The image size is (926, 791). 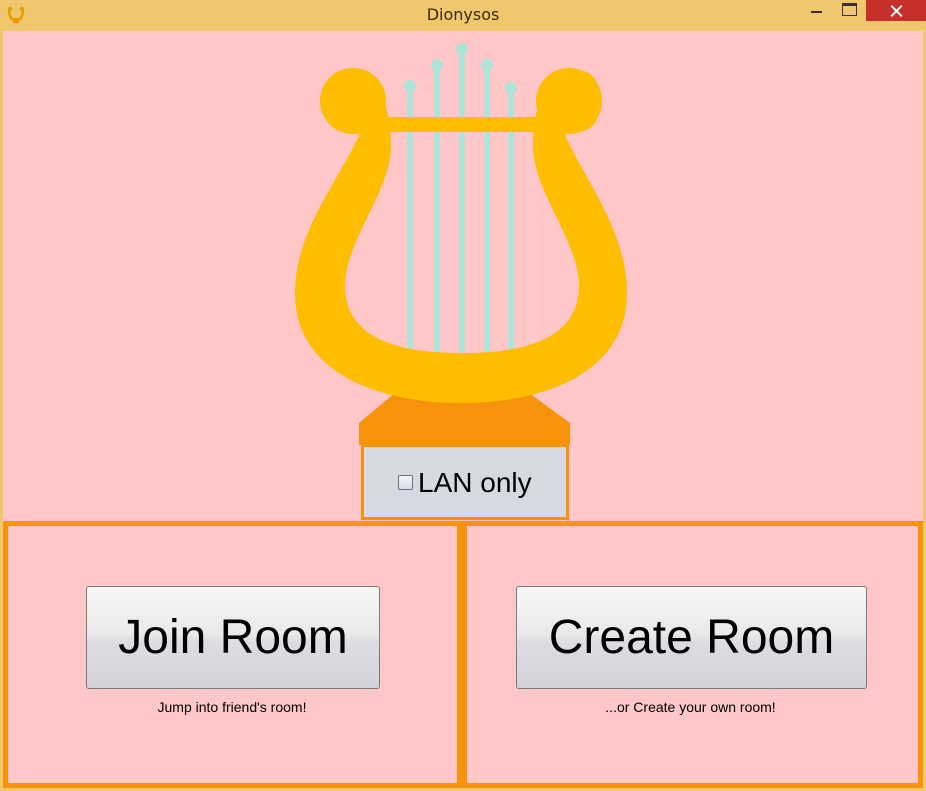 What do you see at coordinates (849, 10) in the screenshot?
I see `maximize-icon` at bounding box center [849, 10].